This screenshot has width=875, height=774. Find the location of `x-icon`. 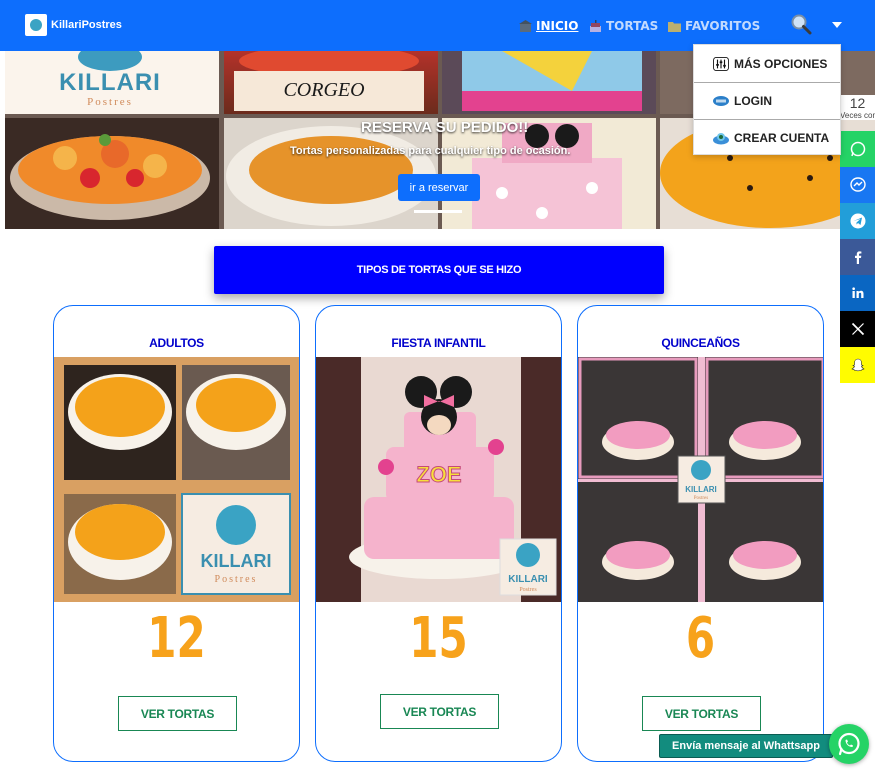

x-icon is located at coordinates (857, 329).